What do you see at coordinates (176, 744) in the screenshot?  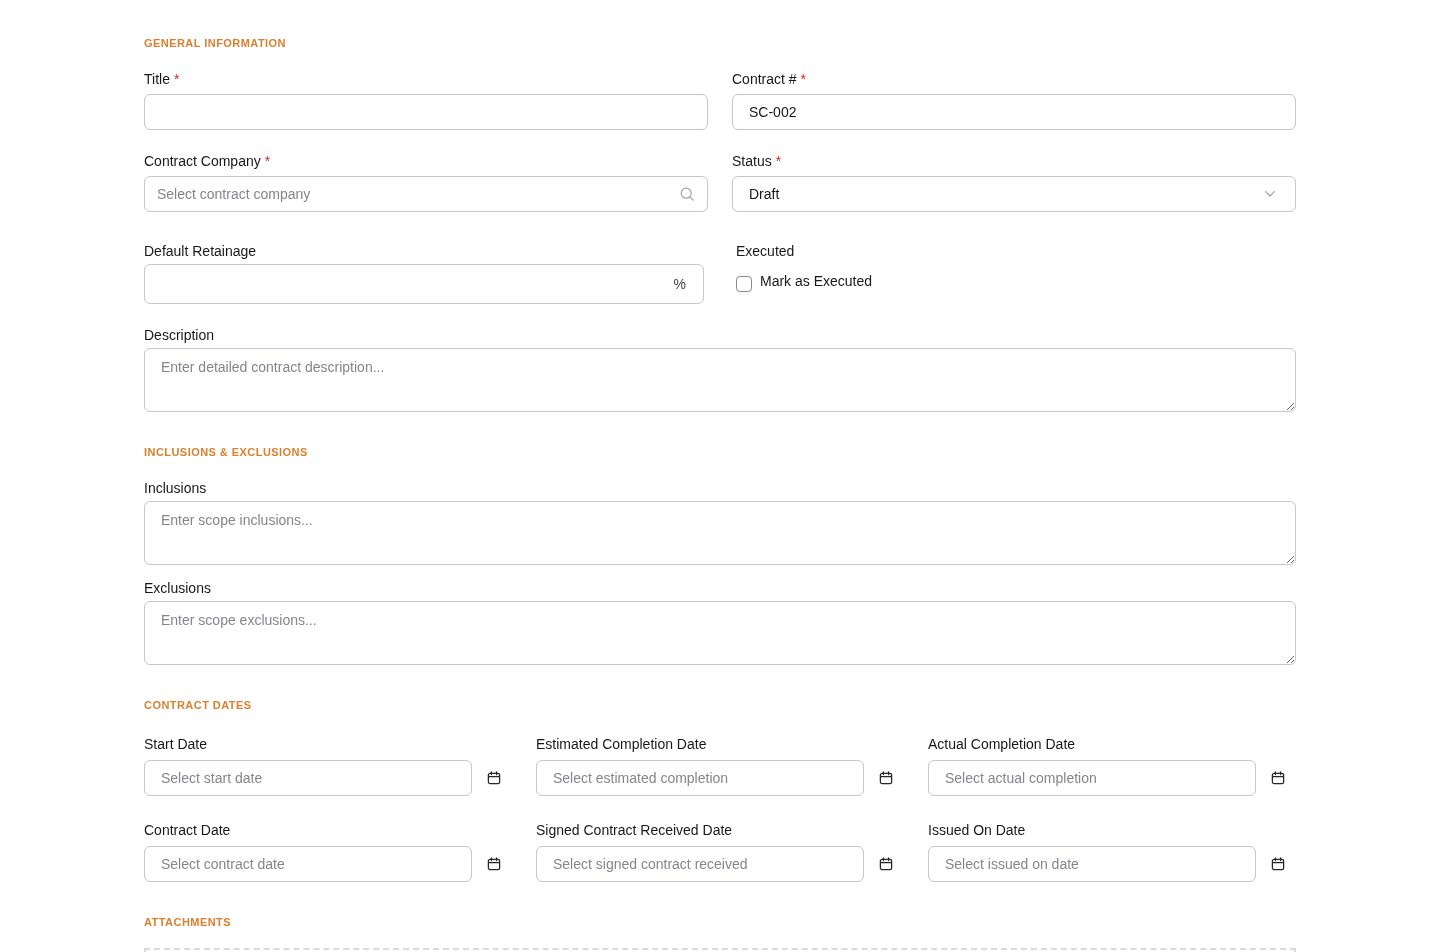 I see `field-label: Start Date` at bounding box center [176, 744].